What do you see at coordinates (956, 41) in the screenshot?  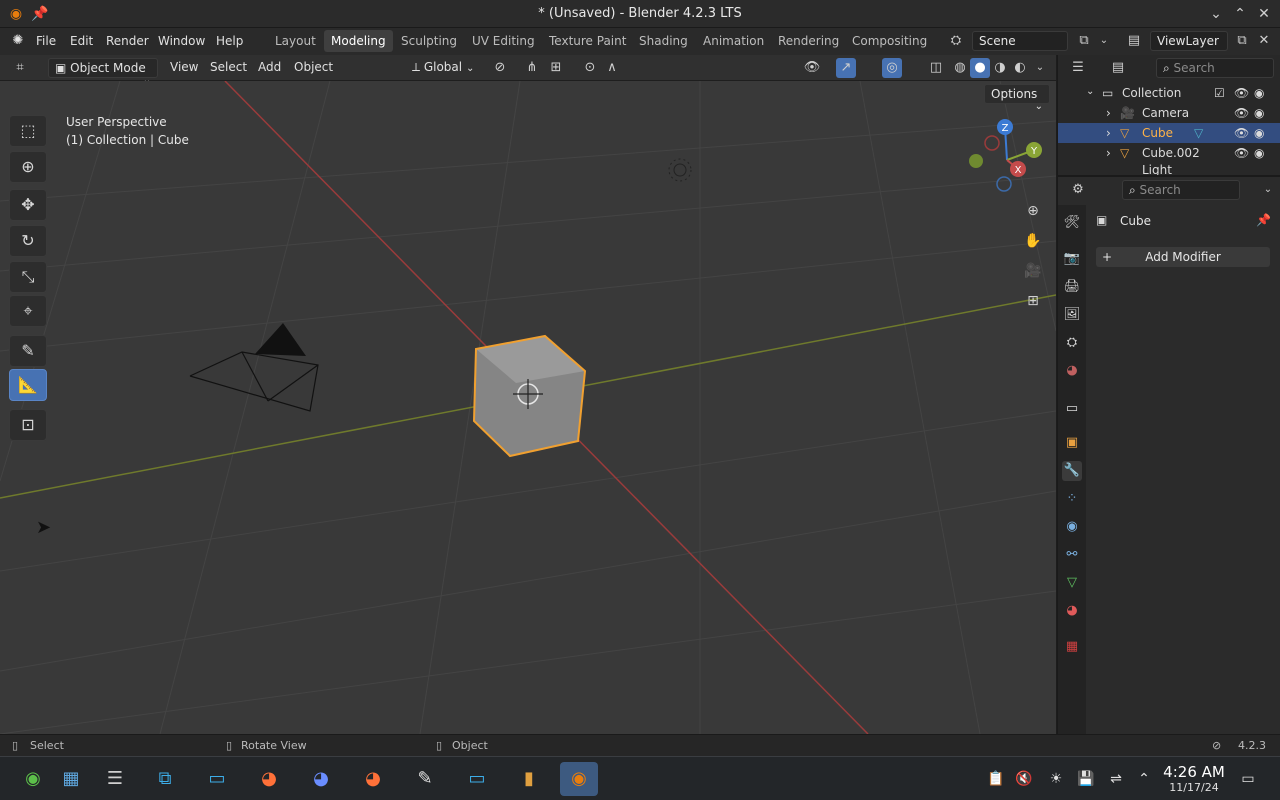 I see `scene-icon: ⛭` at bounding box center [956, 41].